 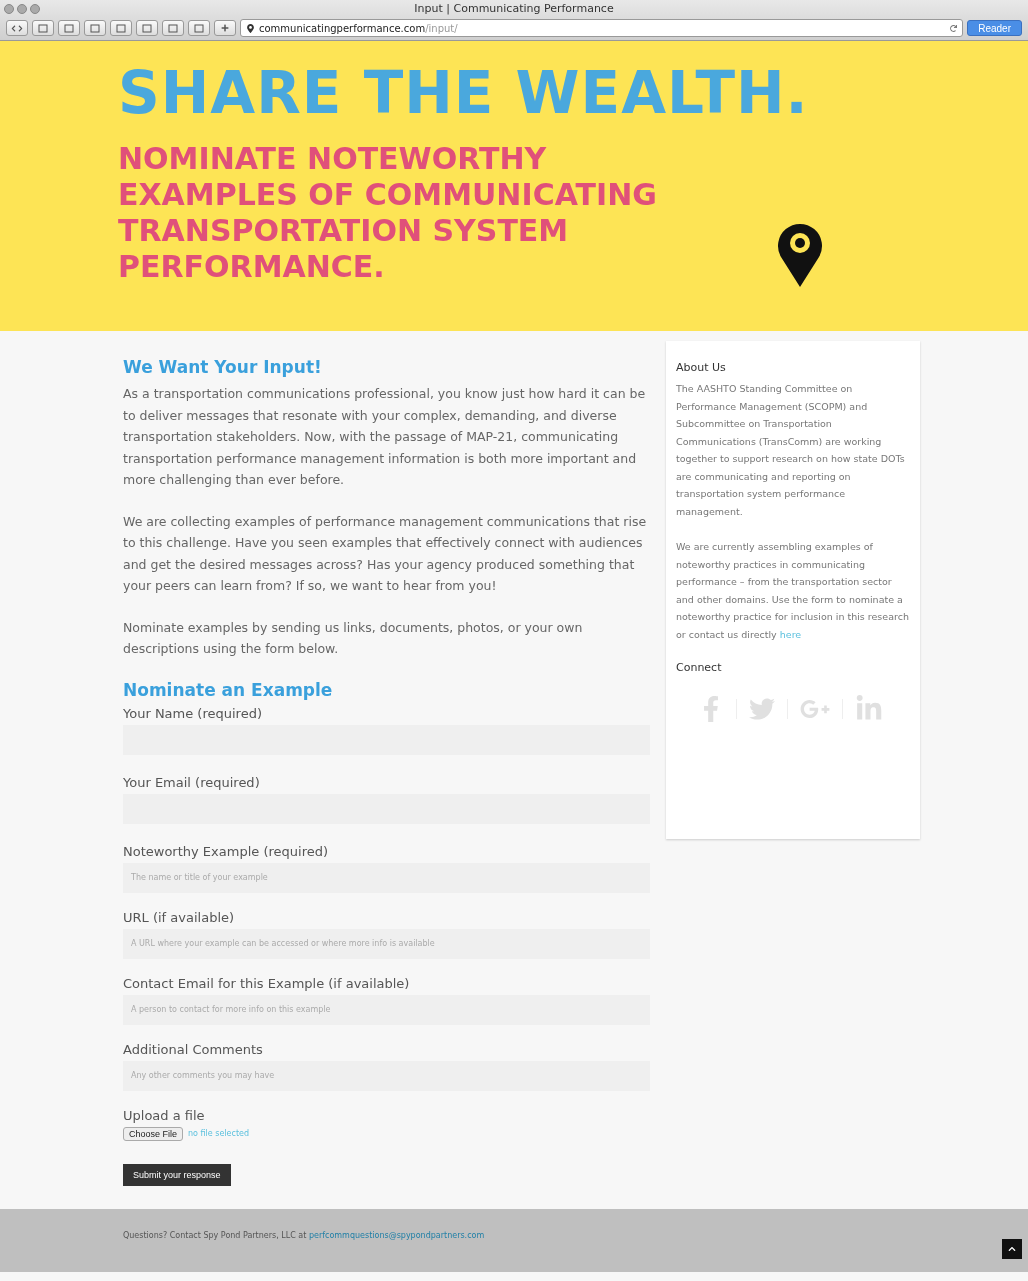 I want to click on reader-button: Reader, so click(x=994, y=28).